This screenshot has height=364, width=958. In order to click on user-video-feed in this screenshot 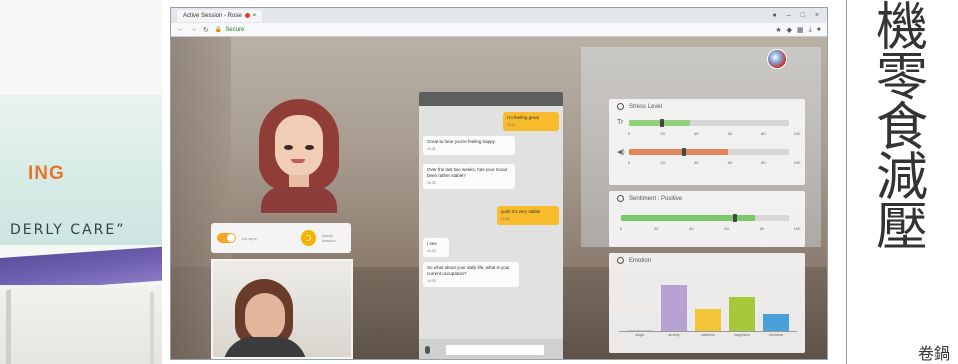, I will do `click(282, 309)`.